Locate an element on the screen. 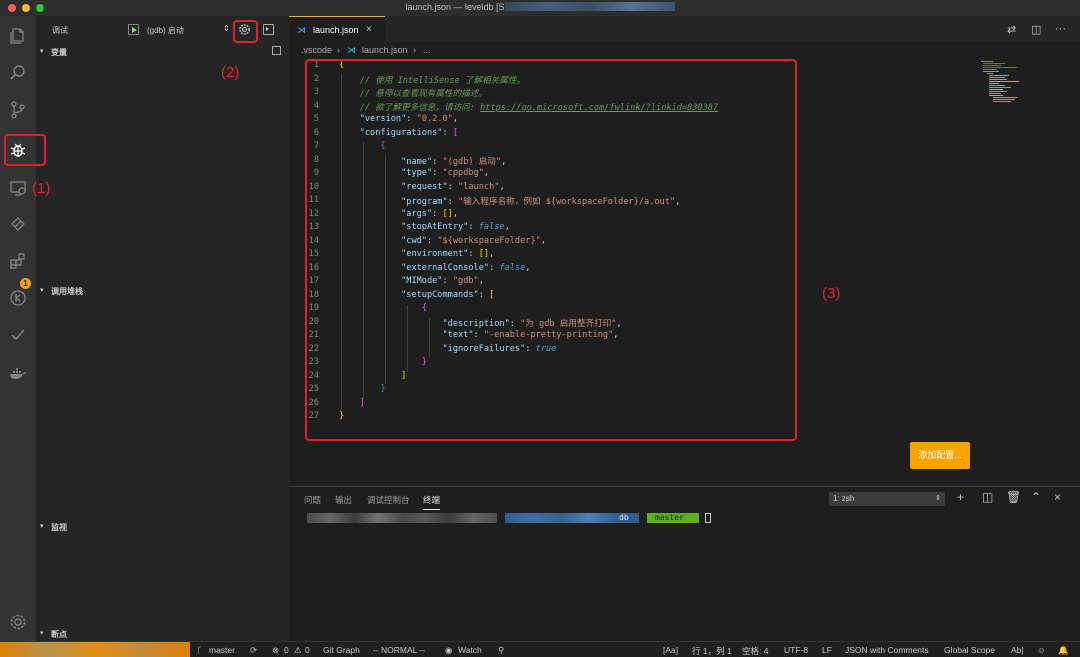 The height and width of the screenshot is (657, 1080). minimap is located at coordinates (1009, 82).